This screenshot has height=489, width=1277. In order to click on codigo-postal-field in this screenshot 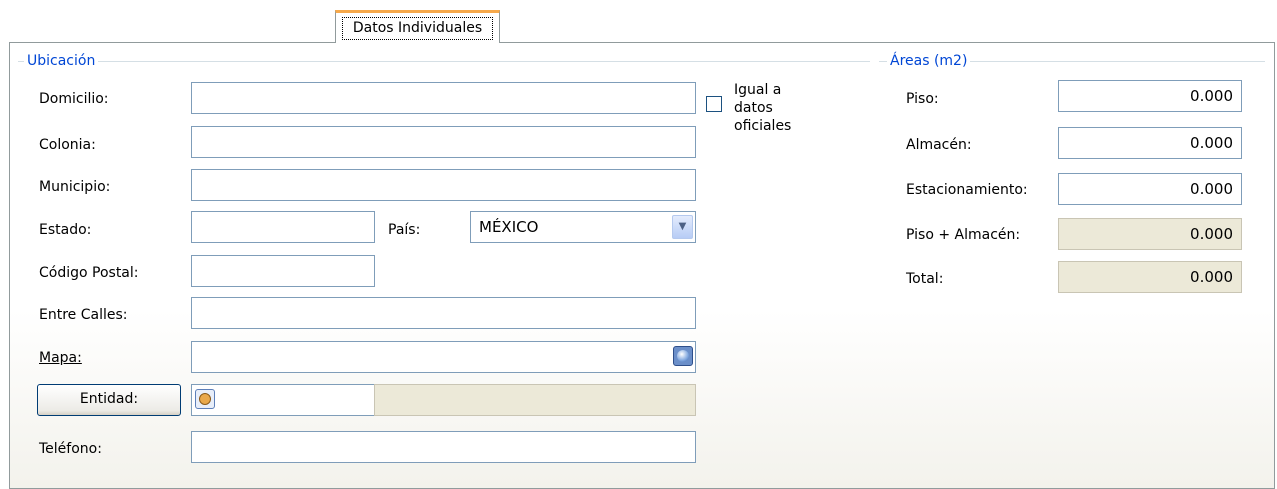, I will do `click(283, 271)`.